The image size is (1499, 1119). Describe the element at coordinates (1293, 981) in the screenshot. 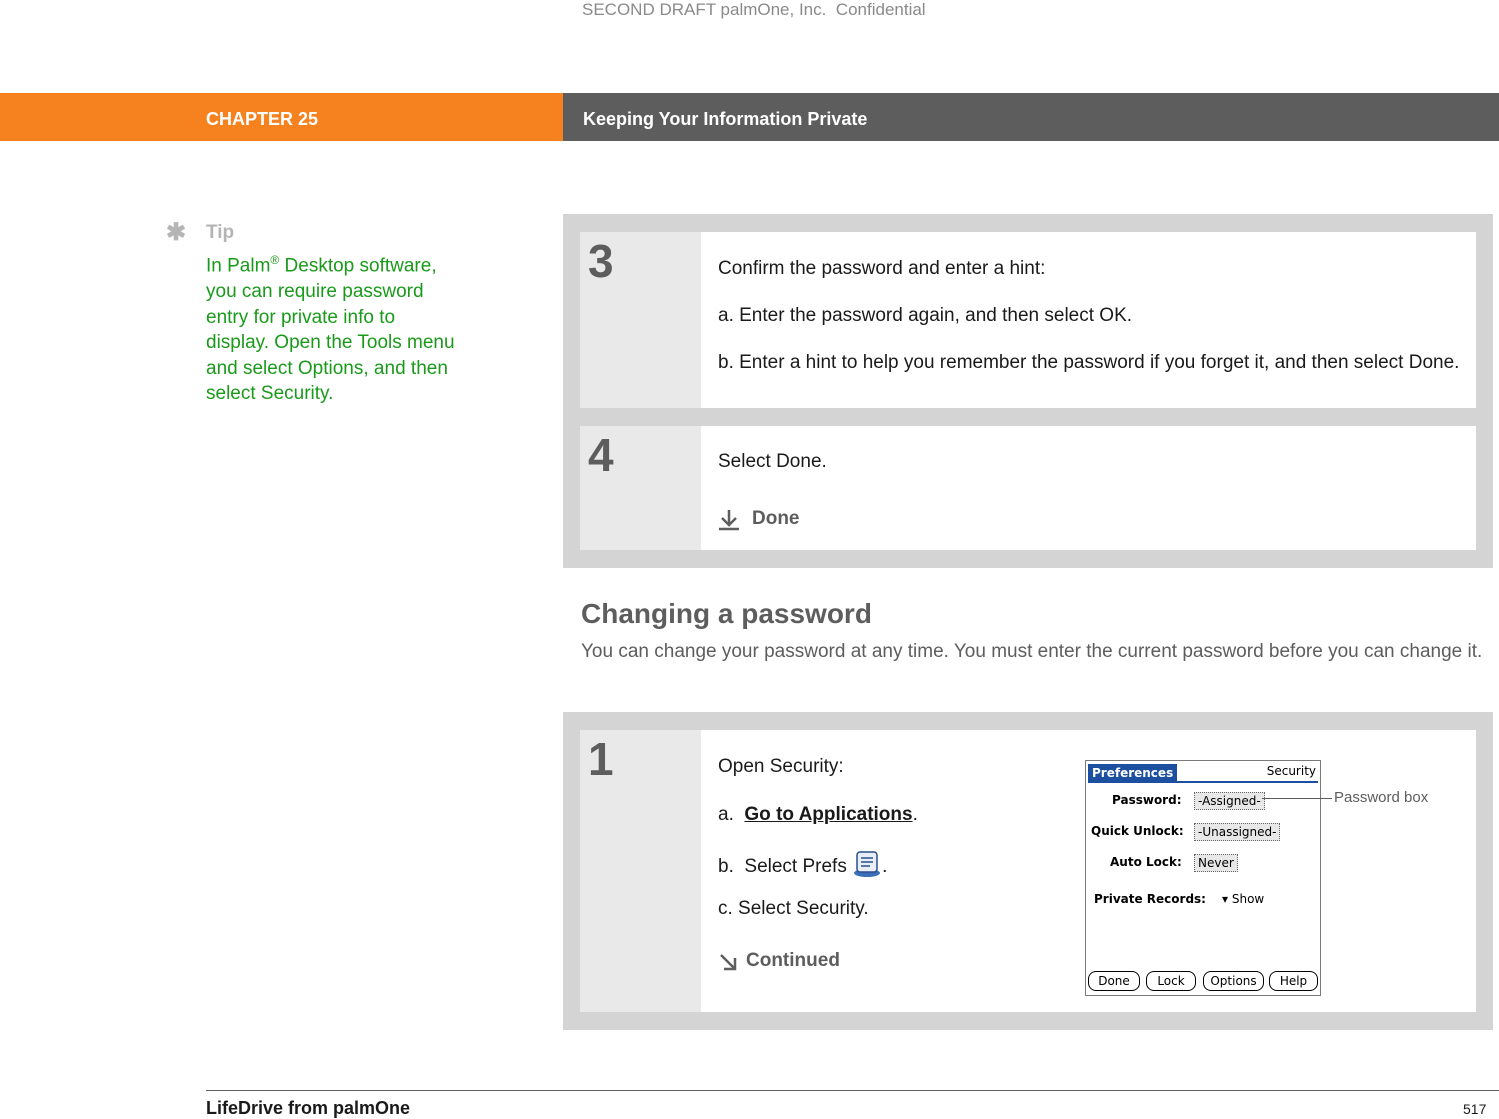

I see `palm-help-button: Help` at that location.